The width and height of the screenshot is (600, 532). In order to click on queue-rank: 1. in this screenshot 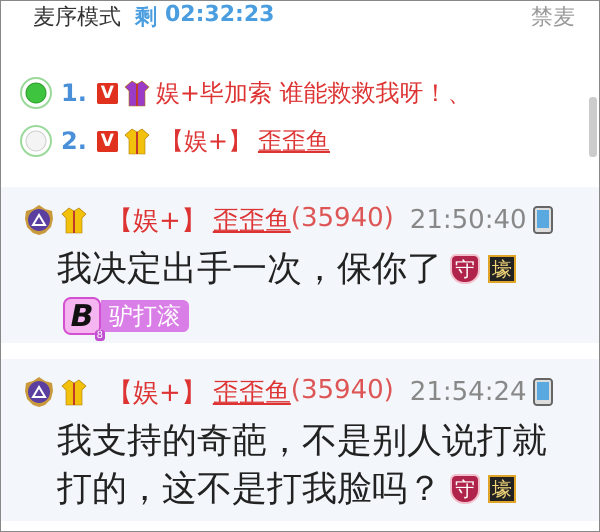, I will do `click(74, 93)`.